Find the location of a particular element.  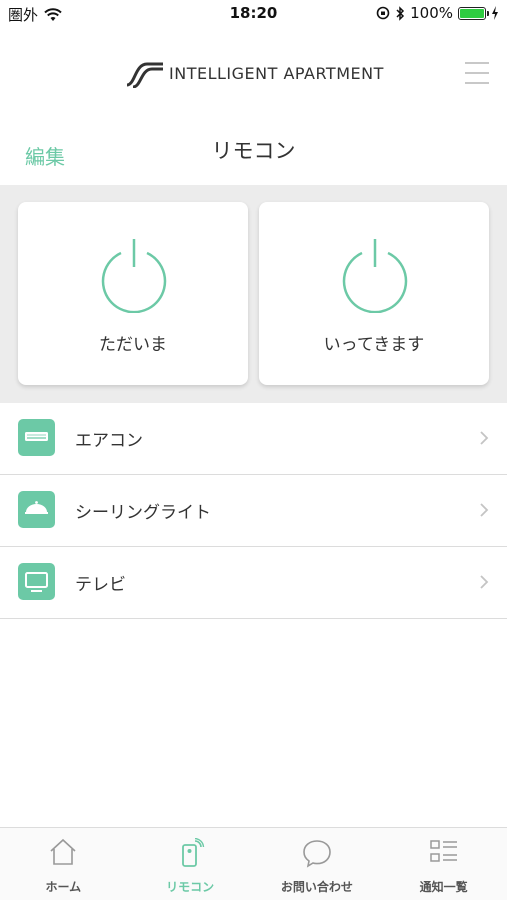

battery-icon is located at coordinates (473, 13).